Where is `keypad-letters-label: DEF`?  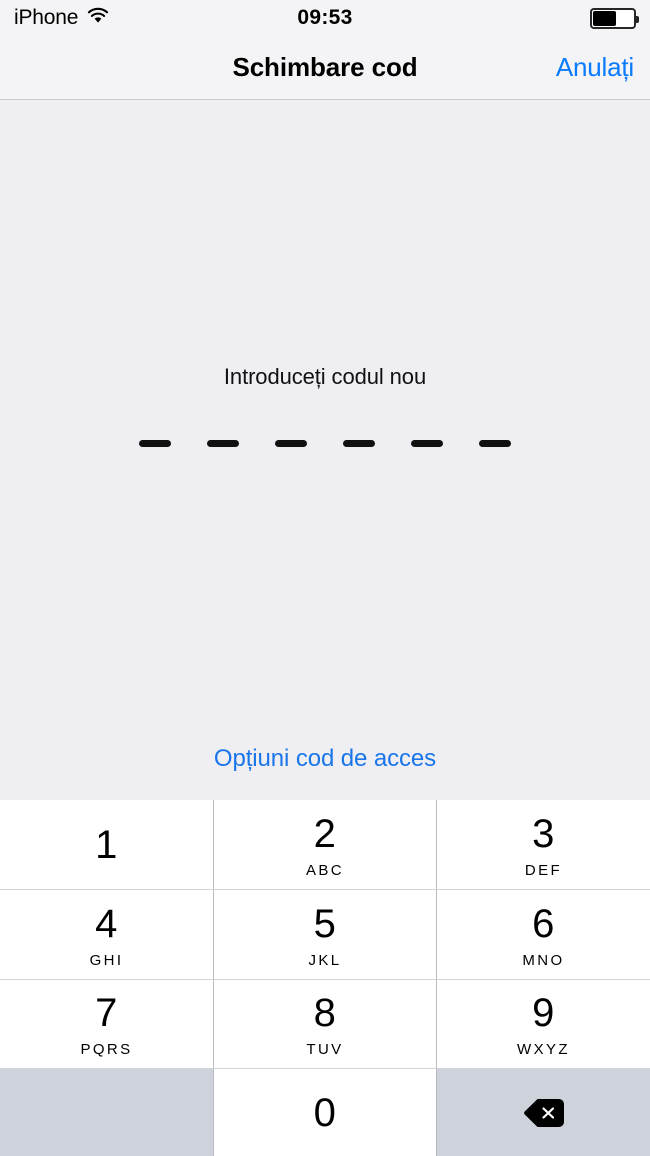
keypad-letters-label: DEF is located at coordinates (543, 870).